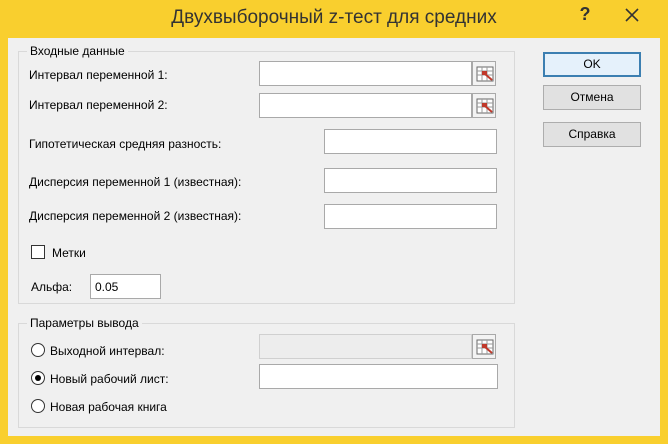  Describe the element at coordinates (84, 323) in the screenshot. I see `output-group-legend: Параметры вывода` at that location.